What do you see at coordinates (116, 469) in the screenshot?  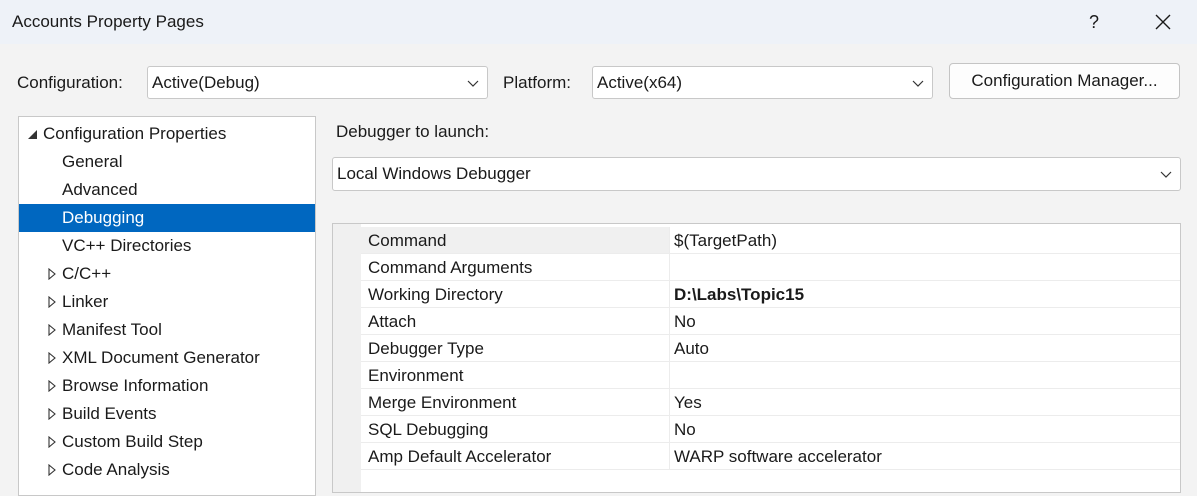 I see `tree-item-label: Code Analysis` at bounding box center [116, 469].